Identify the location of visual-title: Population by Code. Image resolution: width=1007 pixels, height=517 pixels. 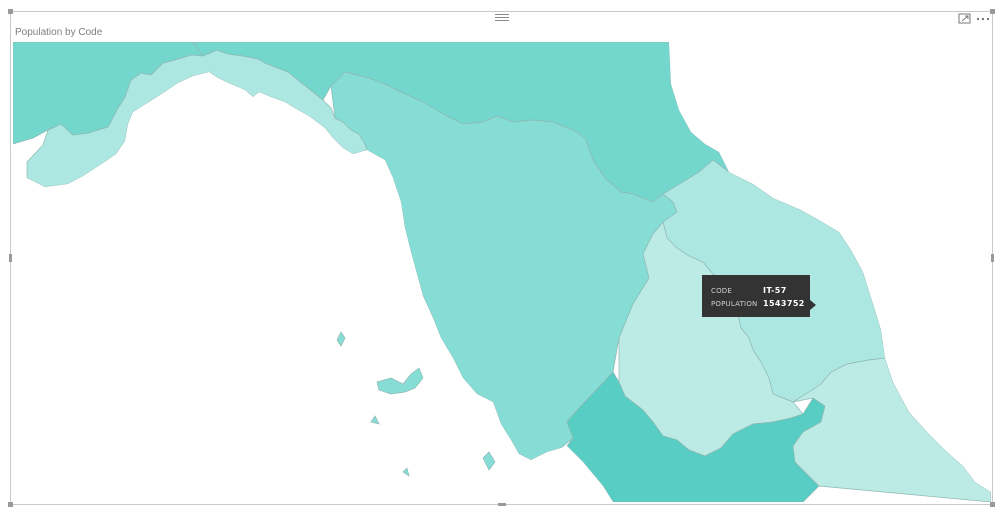
(59, 32).